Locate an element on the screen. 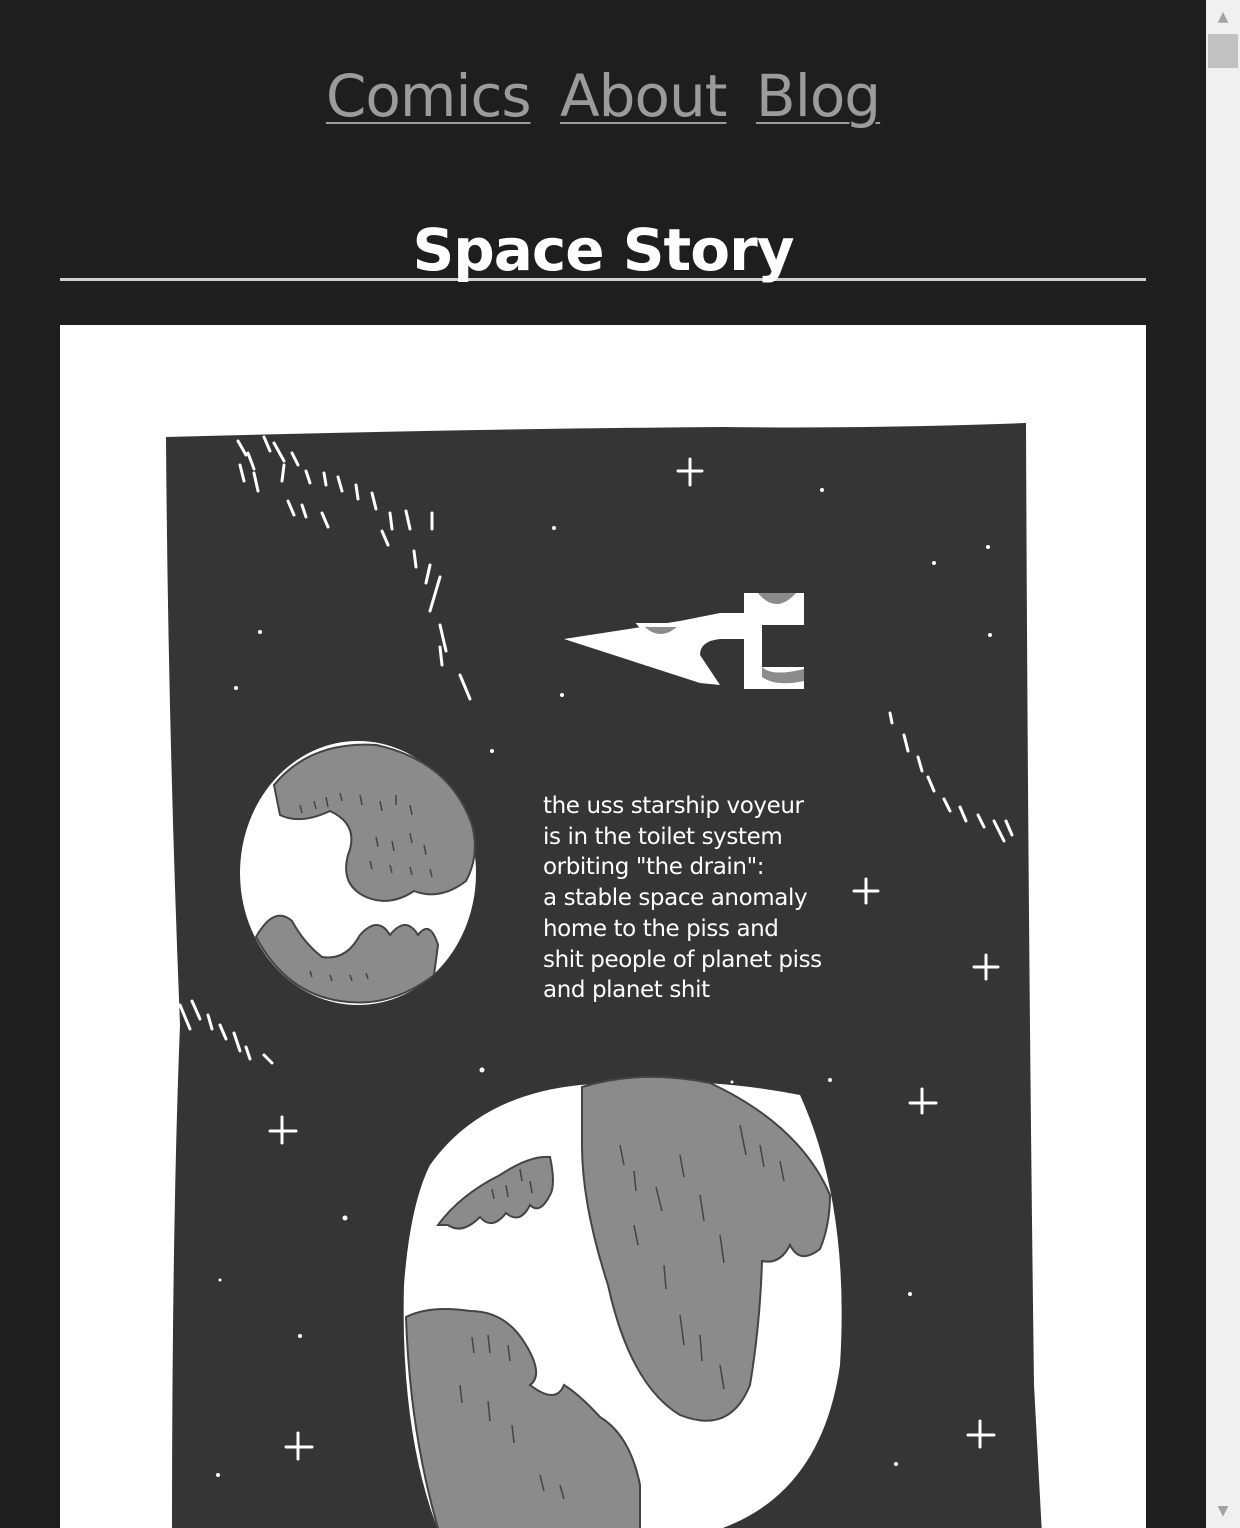 The height and width of the screenshot is (1528, 1240). nav-link-blog: Blog is located at coordinates (818, 96).